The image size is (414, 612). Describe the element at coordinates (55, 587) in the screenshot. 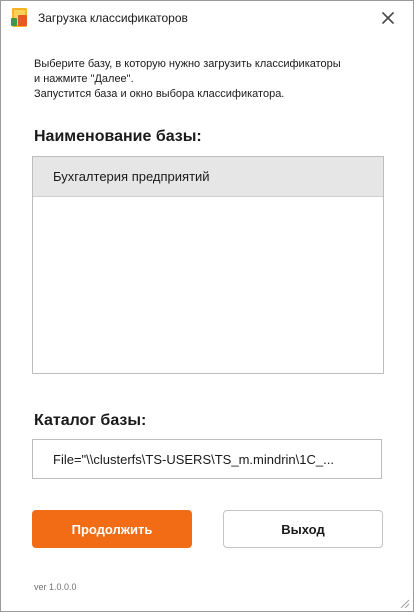

I see `version-label: ver 1.0.0.0` at that location.